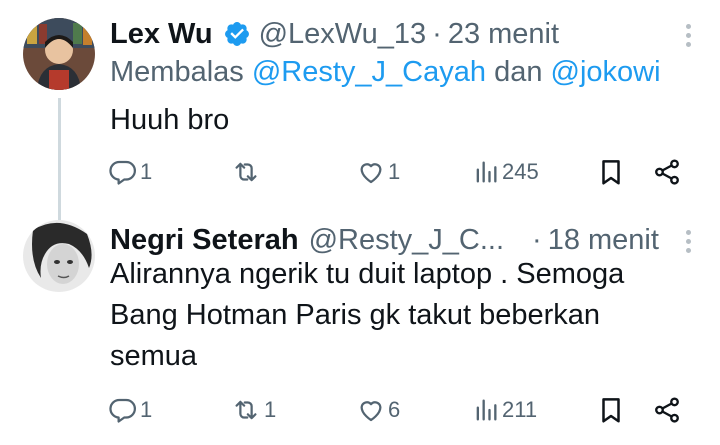 This screenshot has height=445, width=720. I want to click on like-button: 1, so click(378, 172).